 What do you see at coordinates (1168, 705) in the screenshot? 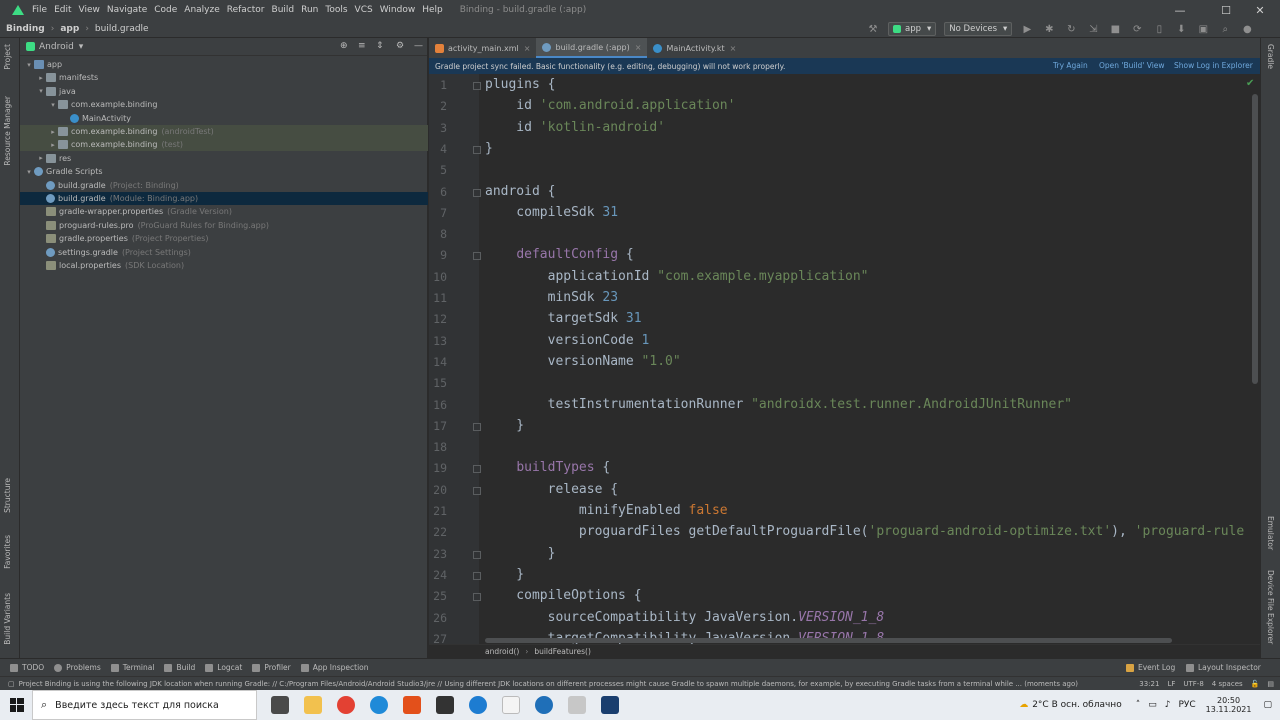
I see `volume-icon: ♪` at bounding box center [1168, 705].